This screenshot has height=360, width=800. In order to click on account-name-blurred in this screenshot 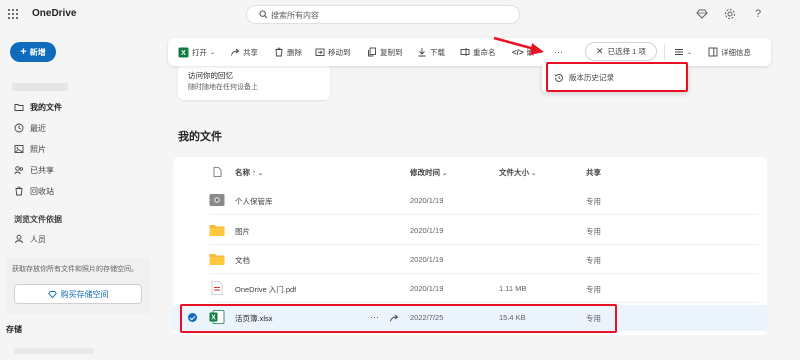, I will do `click(40, 87)`.